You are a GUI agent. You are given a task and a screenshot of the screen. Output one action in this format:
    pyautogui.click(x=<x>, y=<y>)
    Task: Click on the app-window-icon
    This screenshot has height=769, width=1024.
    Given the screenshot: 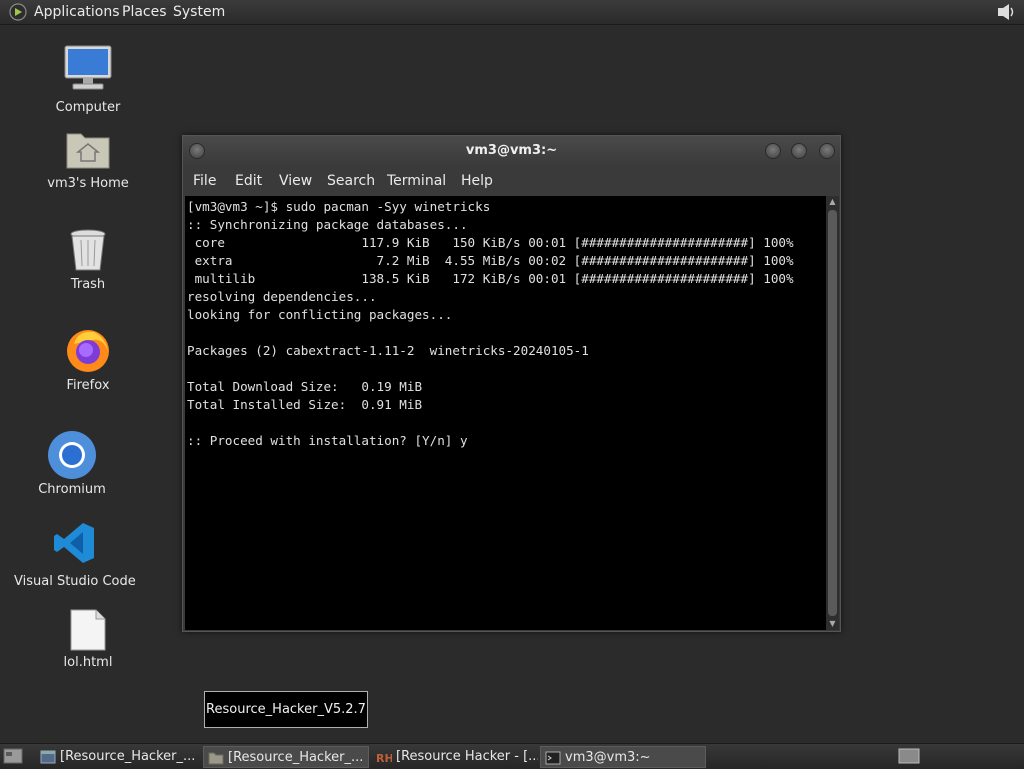 What is the action you would take?
    pyautogui.click(x=48, y=757)
    